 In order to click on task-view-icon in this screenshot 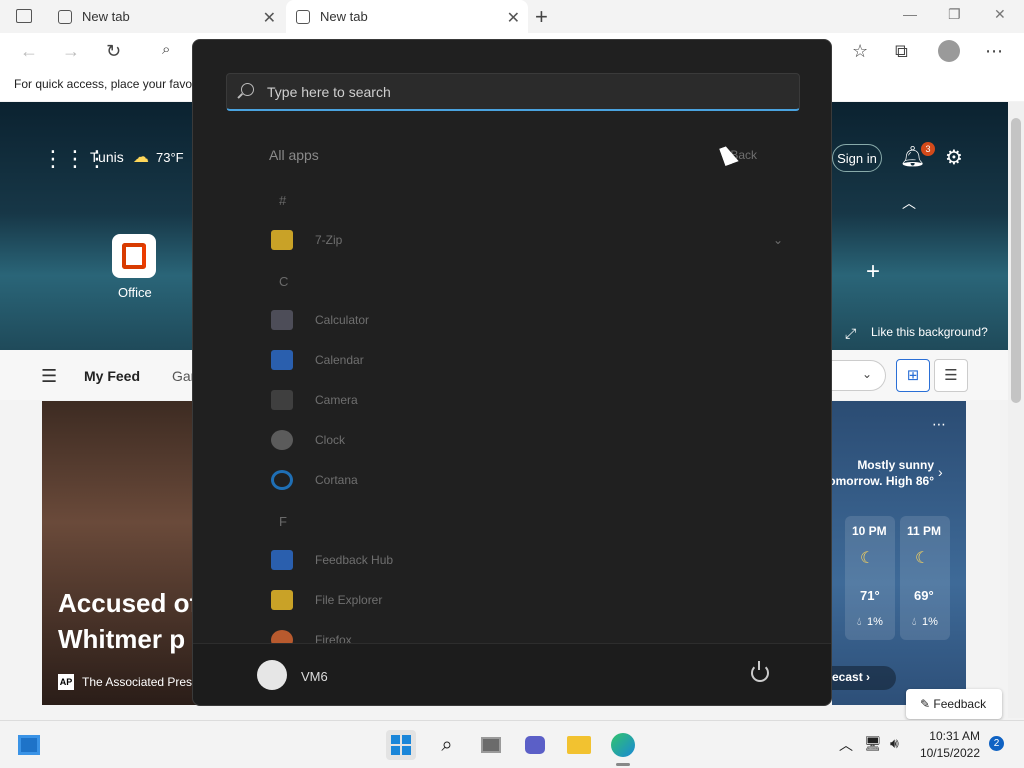, I will do `click(491, 745)`.